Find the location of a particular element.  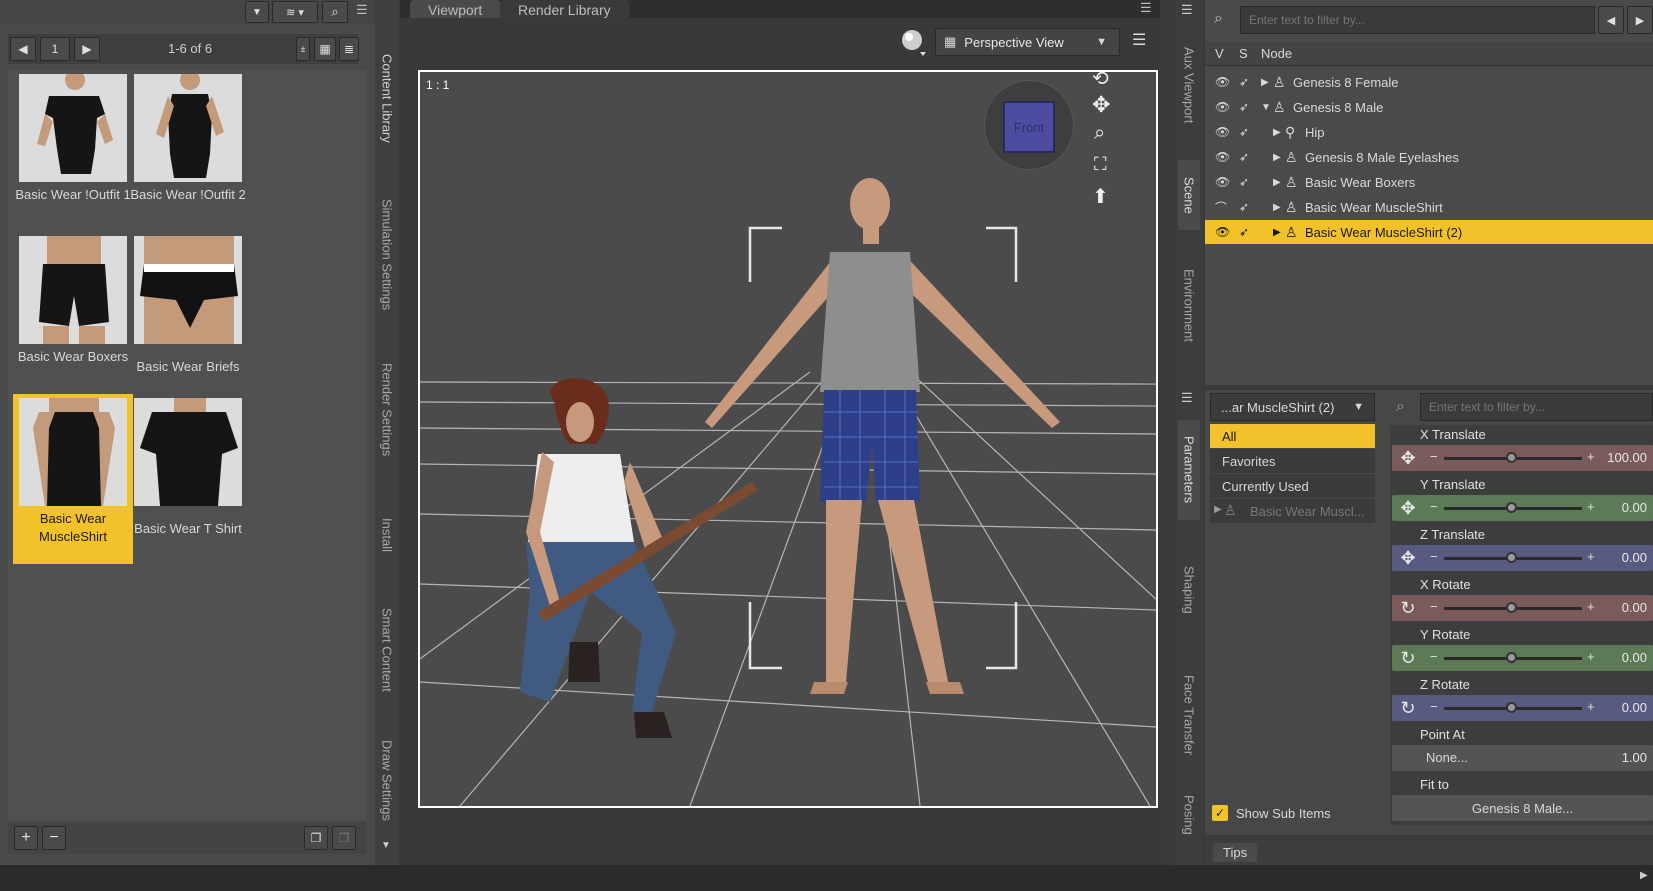

next-page-button: ▶ is located at coordinates (87, 49).